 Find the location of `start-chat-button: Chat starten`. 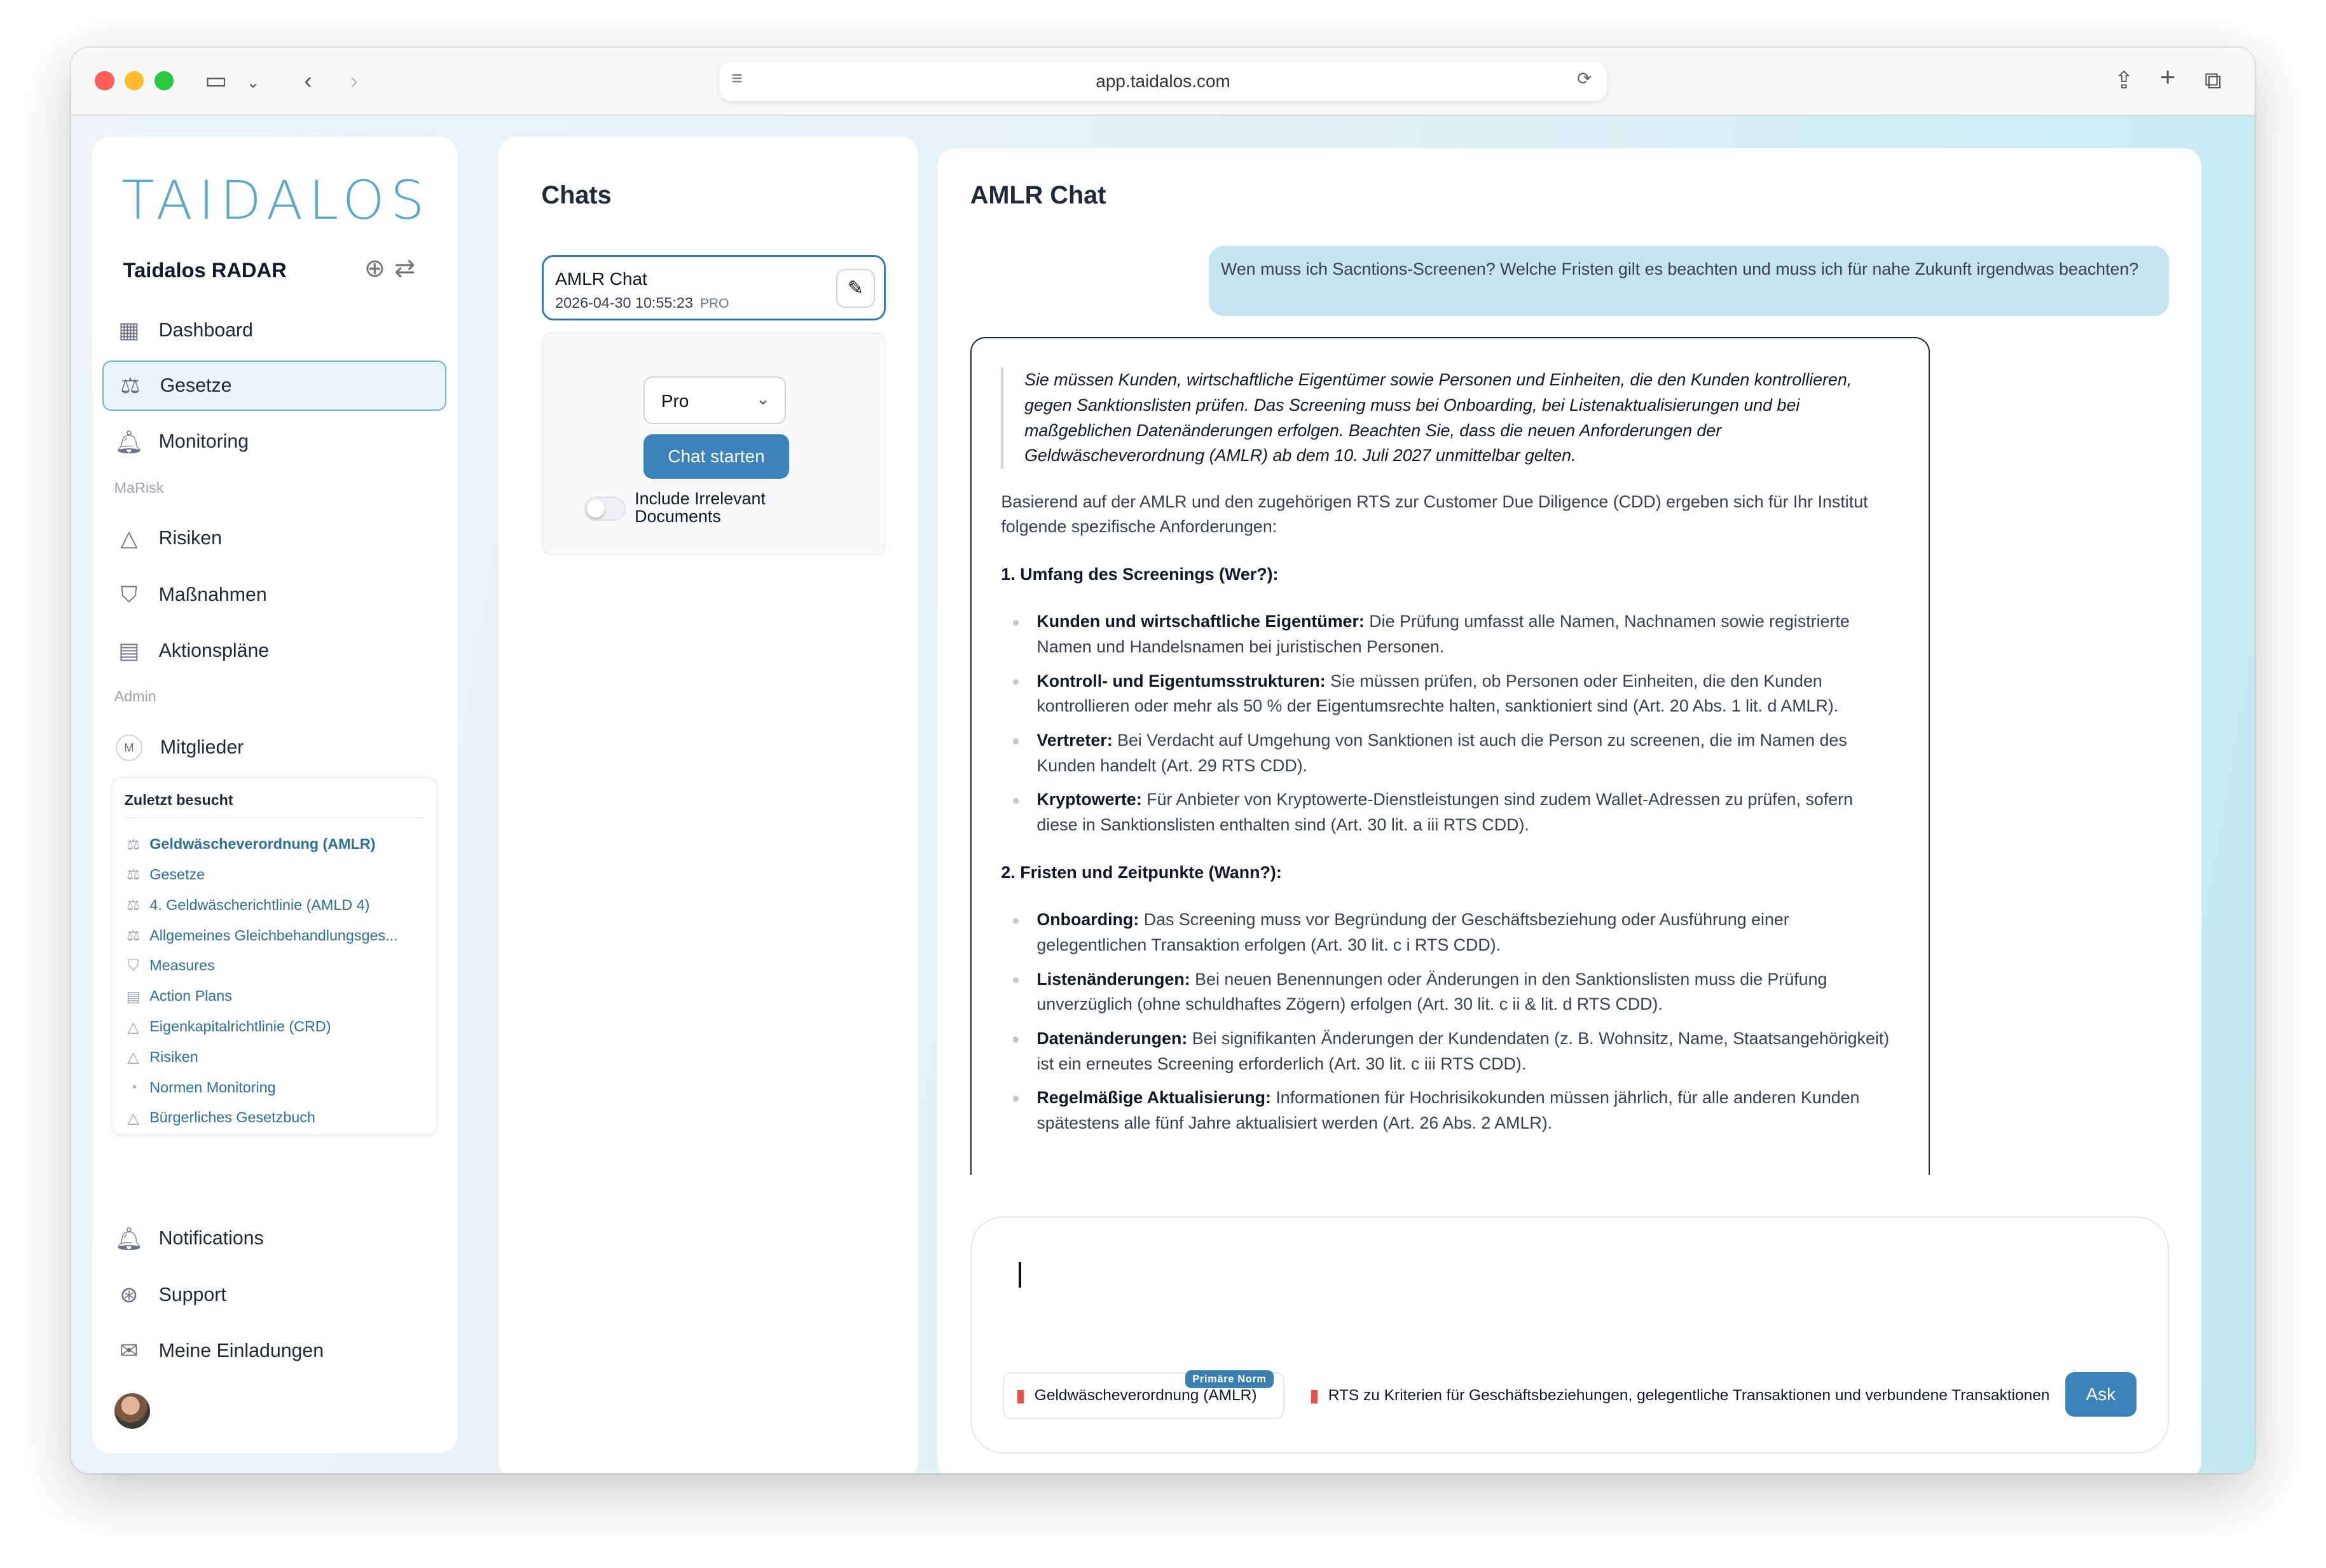

start-chat-button: Chat starten is located at coordinates (716, 456).